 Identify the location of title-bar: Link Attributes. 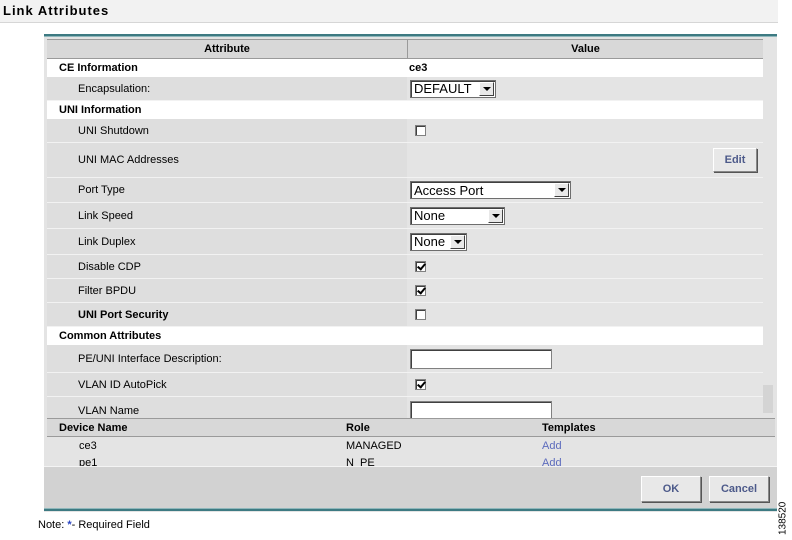
(389, 11).